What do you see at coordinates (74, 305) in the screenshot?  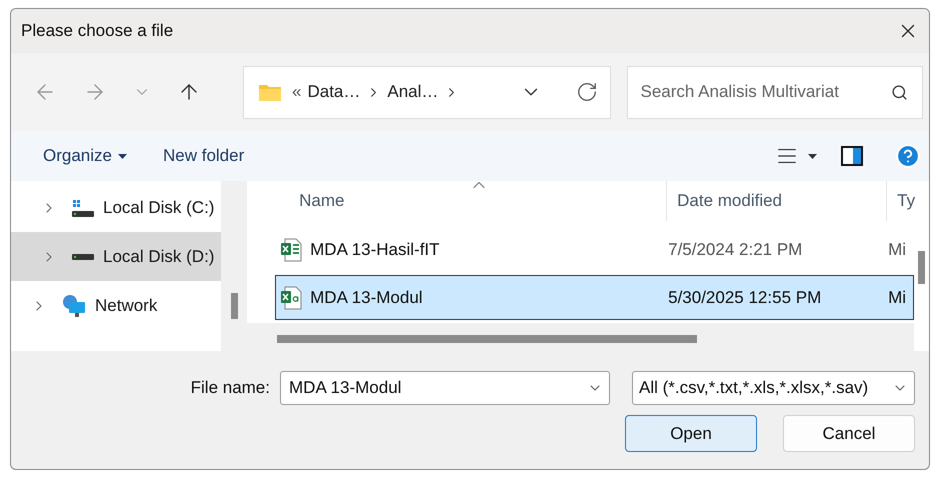 I see `network-icon` at bounding box center [74, 305].